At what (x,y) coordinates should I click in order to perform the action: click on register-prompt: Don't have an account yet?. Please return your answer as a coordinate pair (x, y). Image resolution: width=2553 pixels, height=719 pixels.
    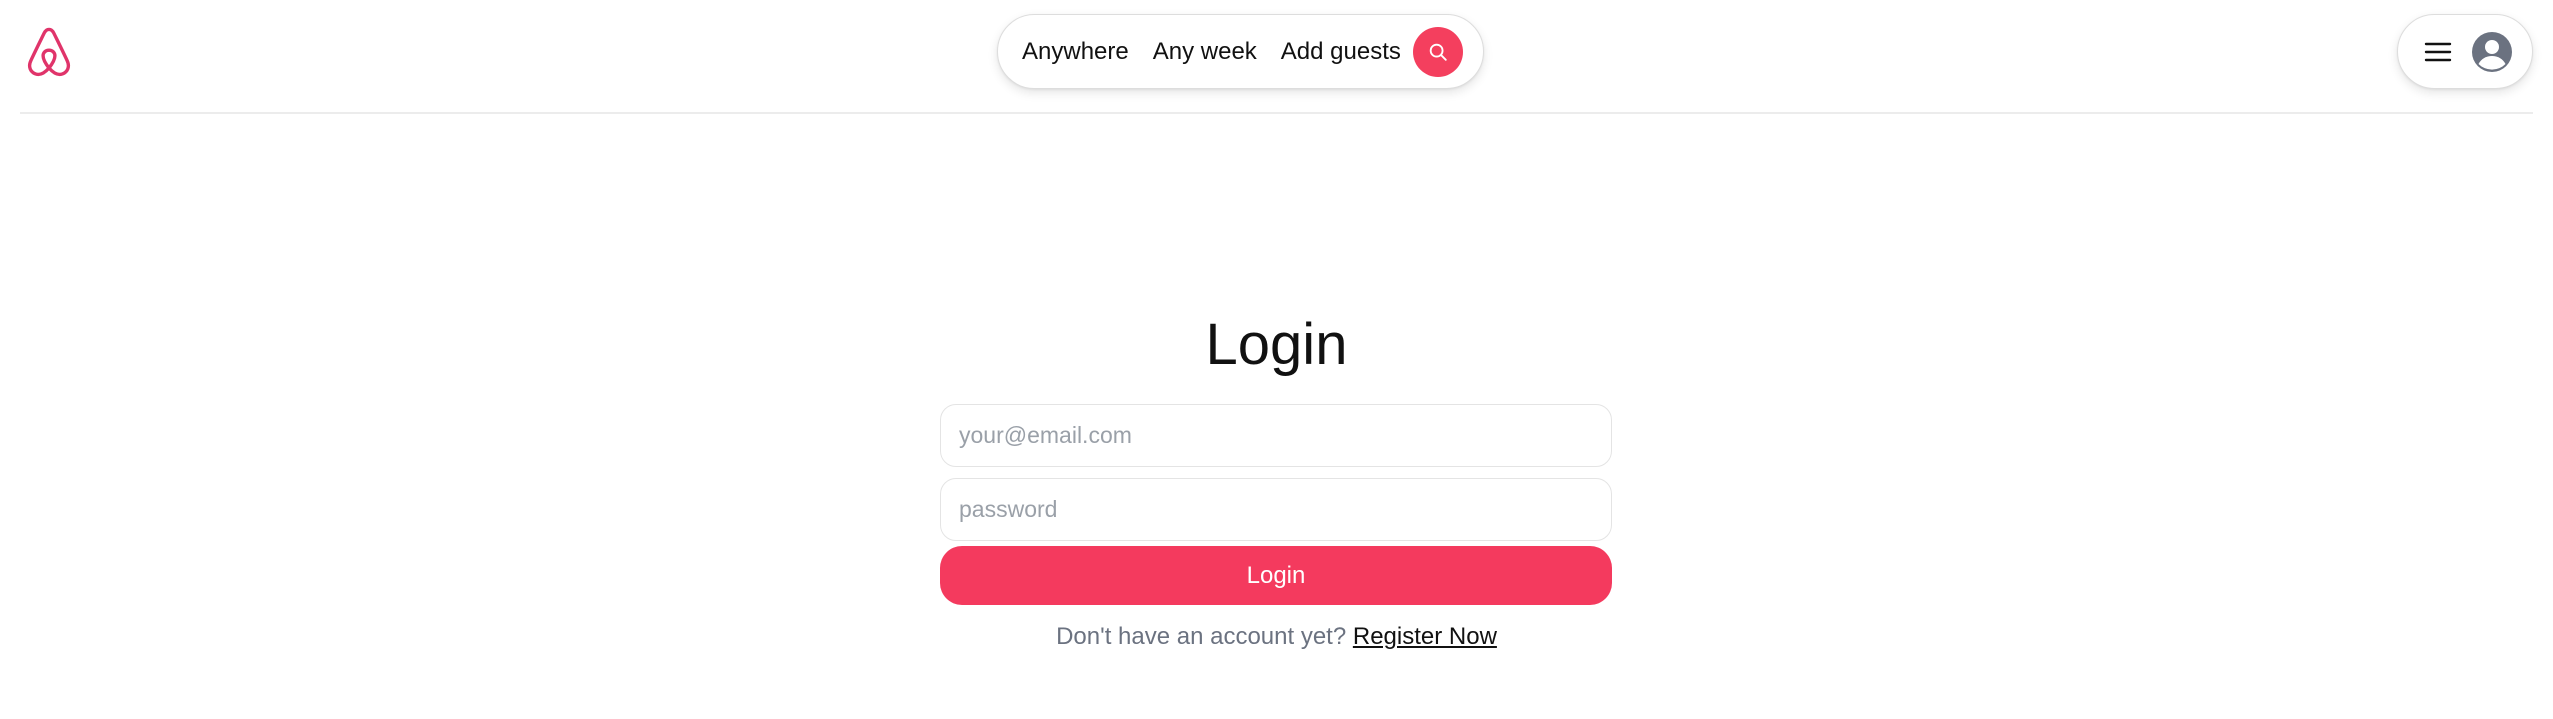
    Looking at the image, I should click on (1201, 636).